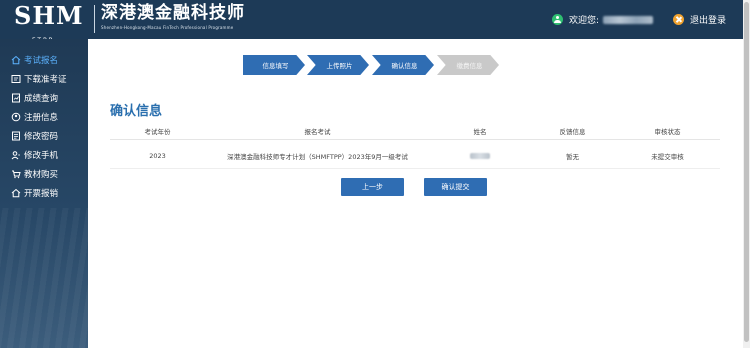 The height and width of the screenshot is (348, 750). What do you see at coordinates (16, 98) in the screenshot?
I see `report-icon` at bounding box center [16, 98].